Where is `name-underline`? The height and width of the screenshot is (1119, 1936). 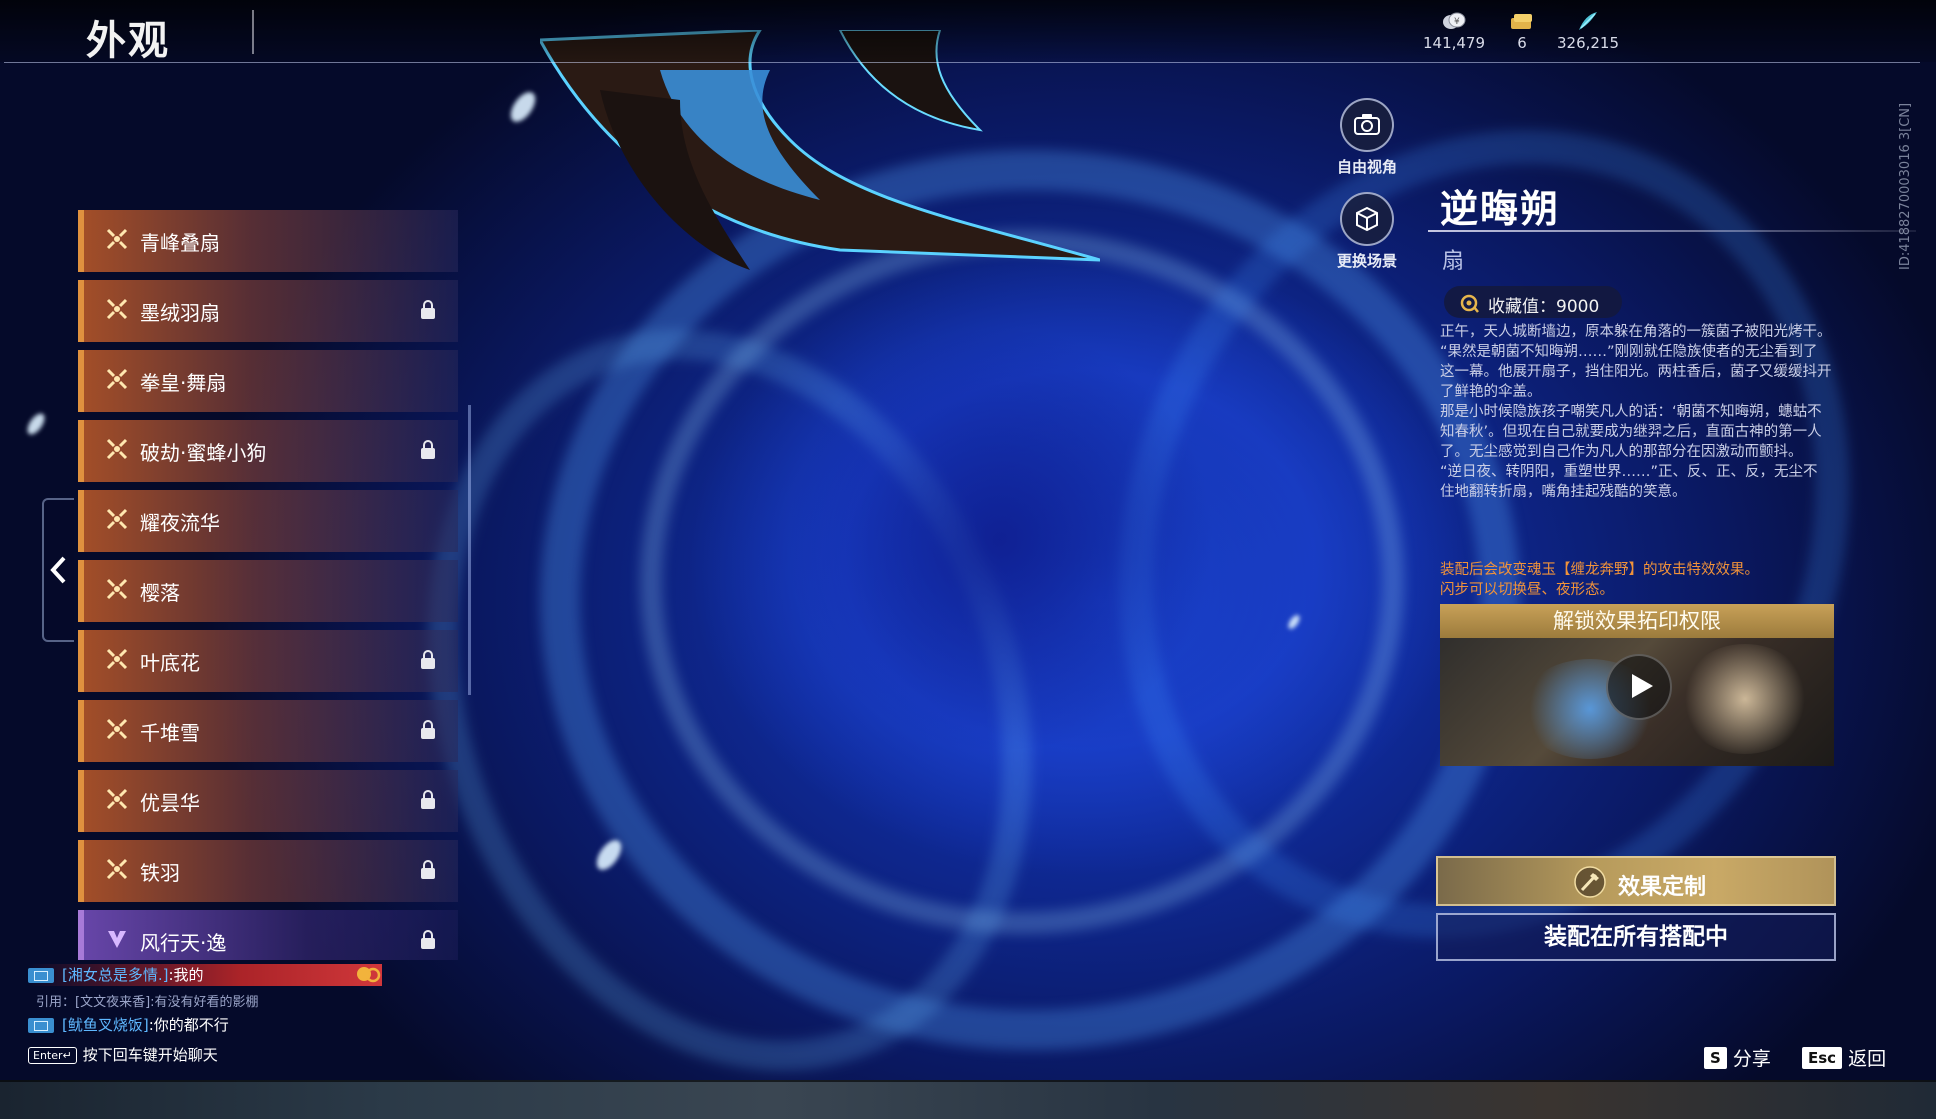 name-underline is located at coordinates (1672, 231).